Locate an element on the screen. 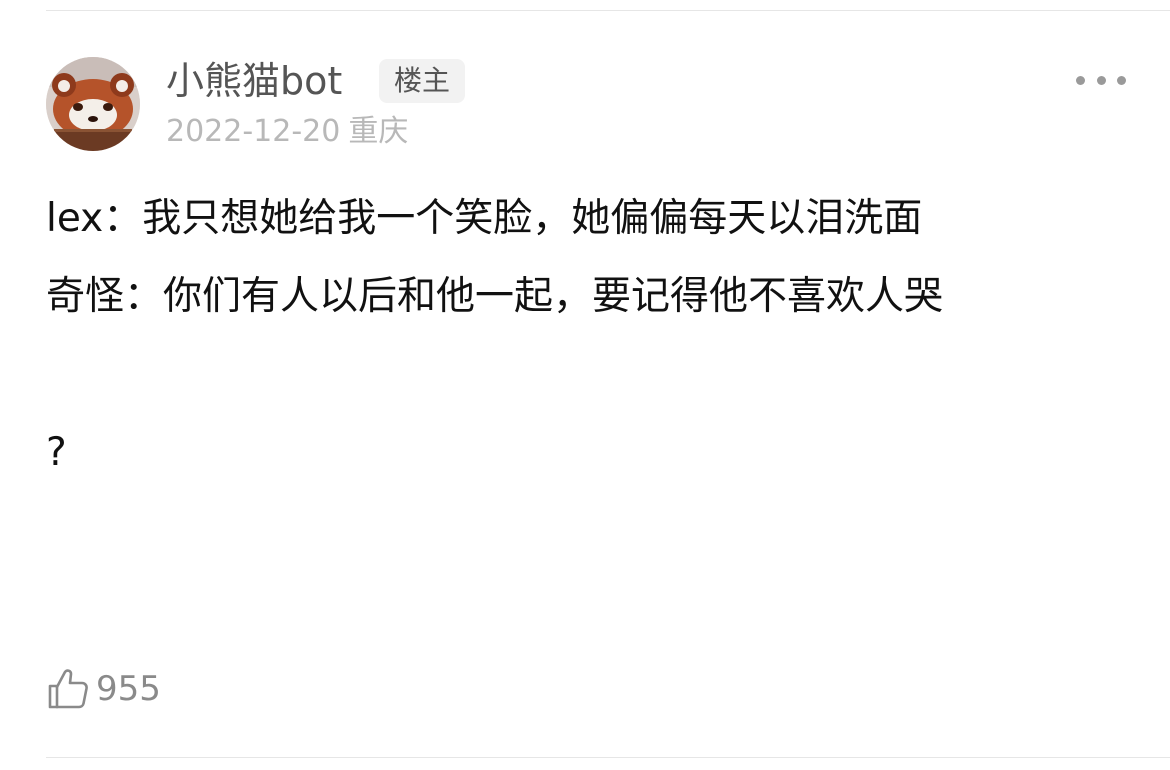 This screenshot has width=1170, height=770. post-meta: 2022-12-20 重庆 is located at coordinates (291, 132).